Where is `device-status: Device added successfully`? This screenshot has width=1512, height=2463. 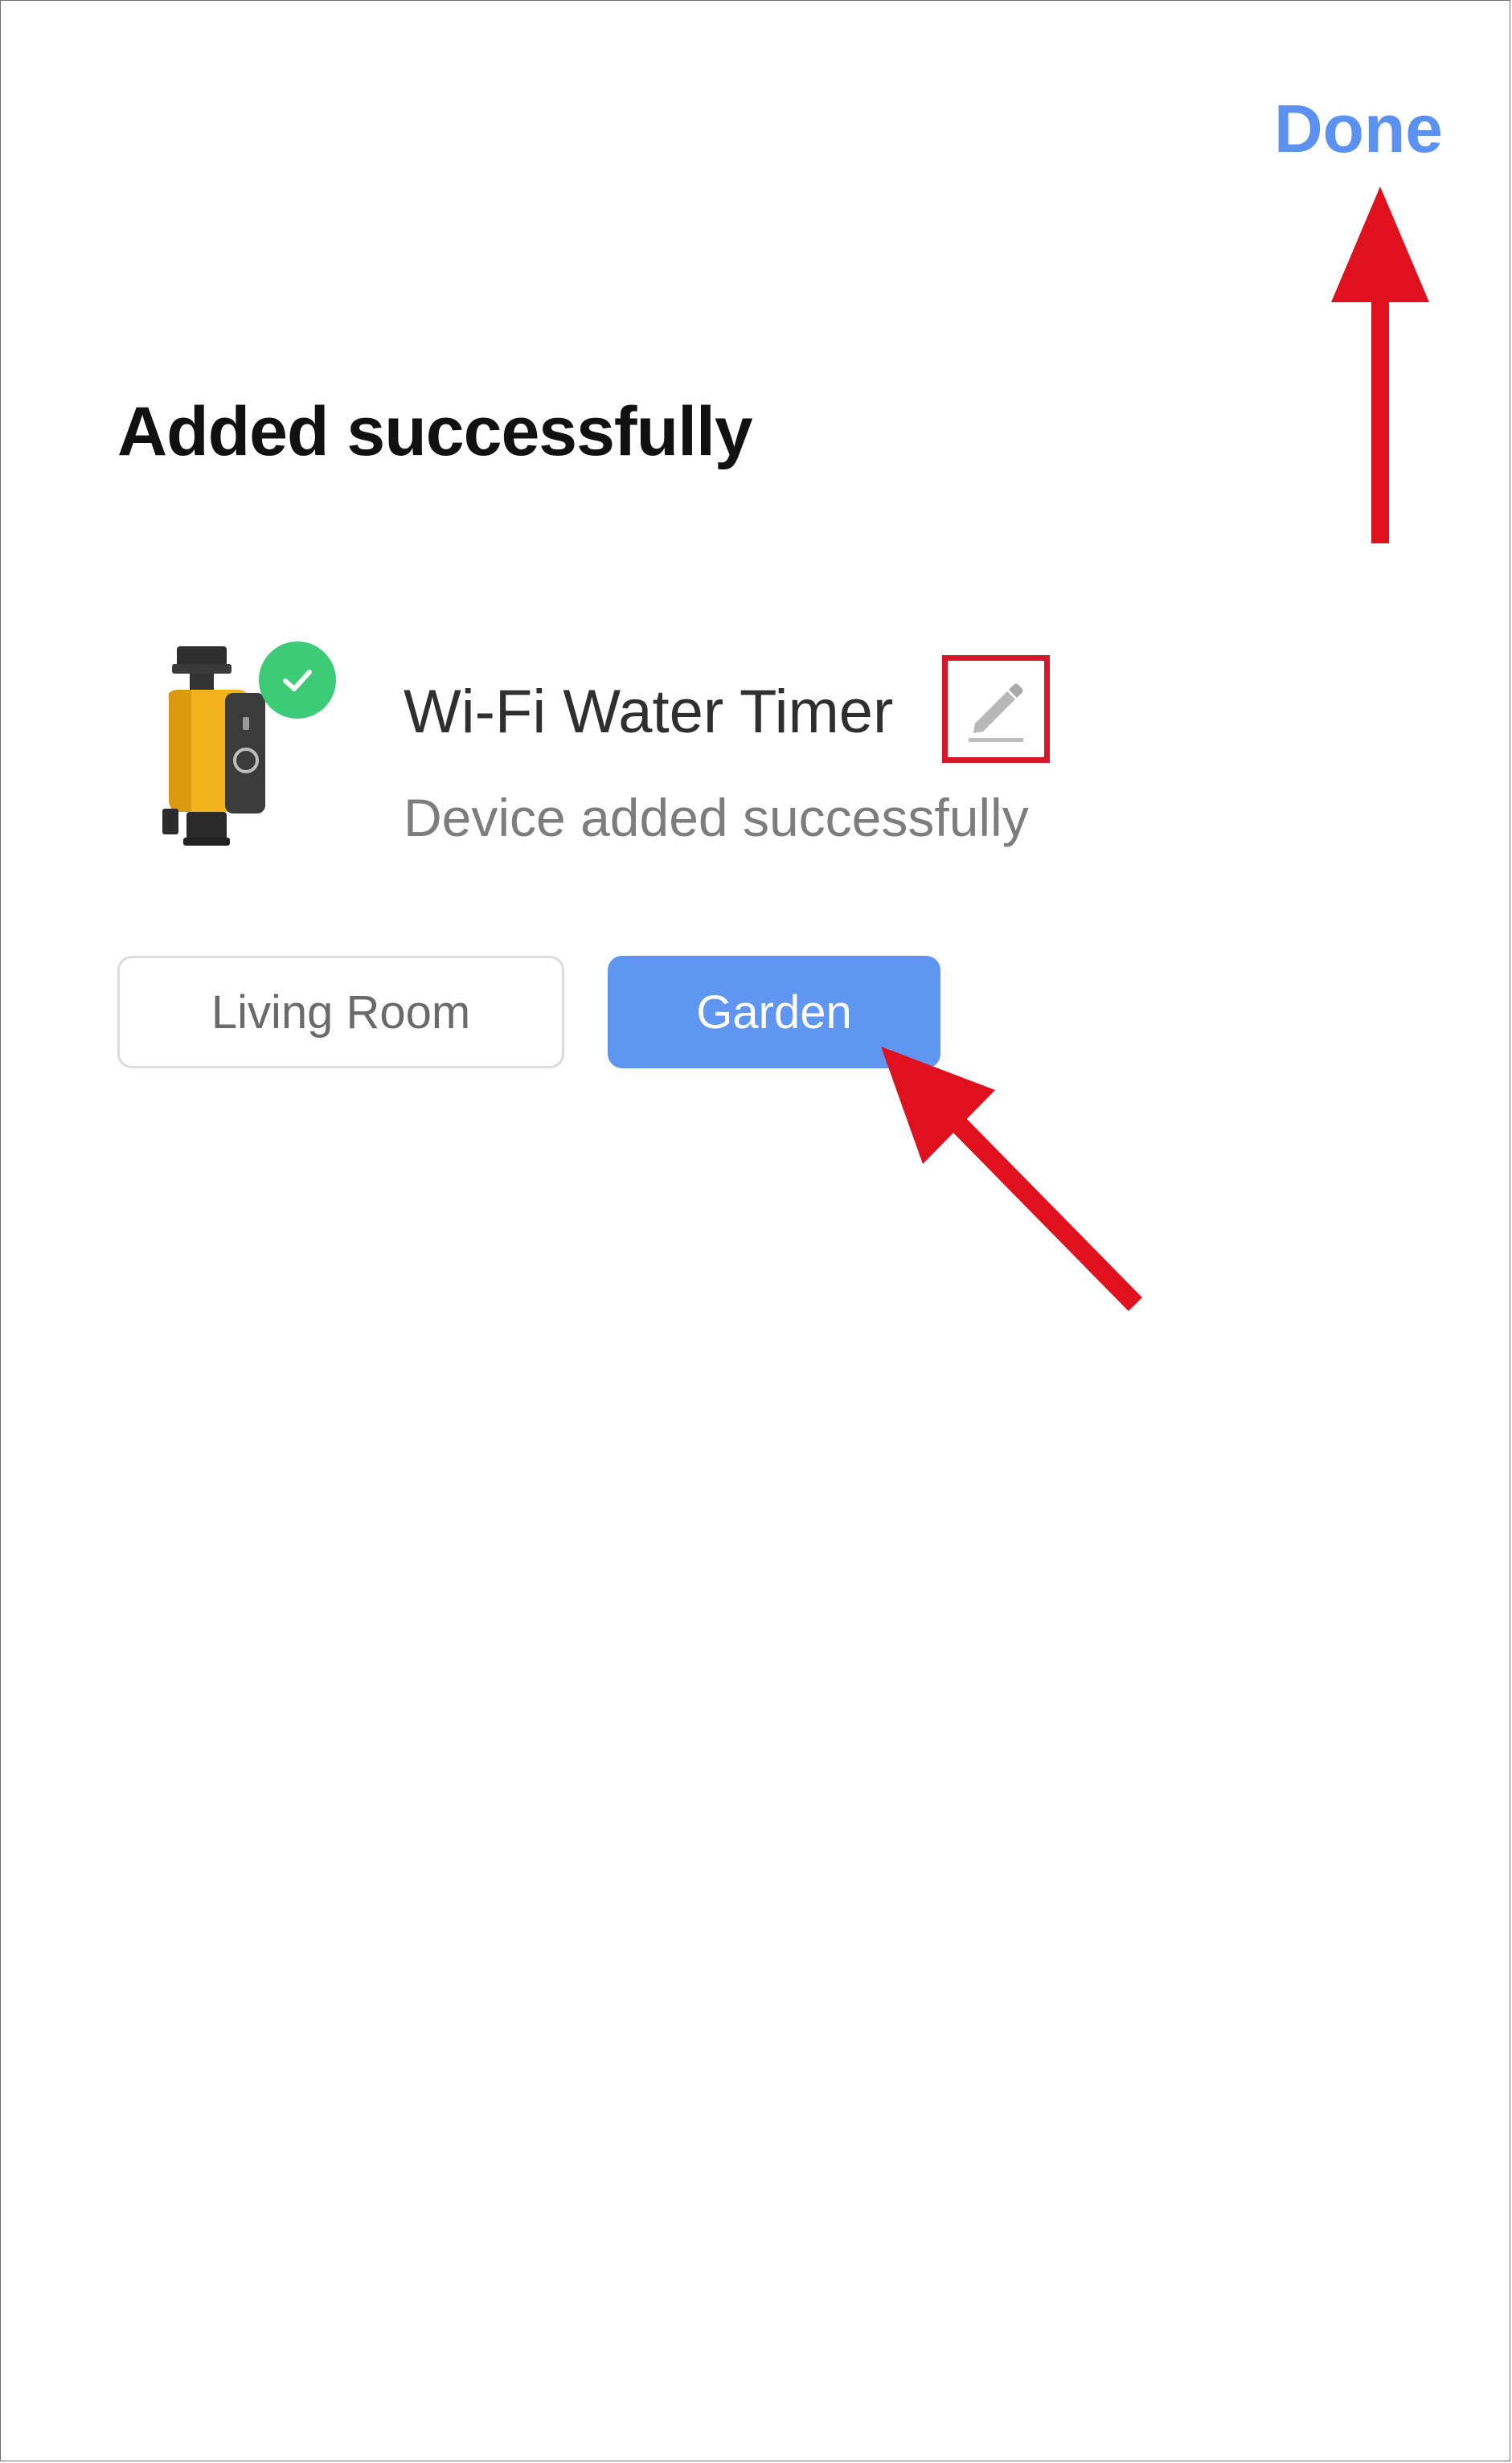
device-status: Device added successfully is located at coordinates (716, 817).